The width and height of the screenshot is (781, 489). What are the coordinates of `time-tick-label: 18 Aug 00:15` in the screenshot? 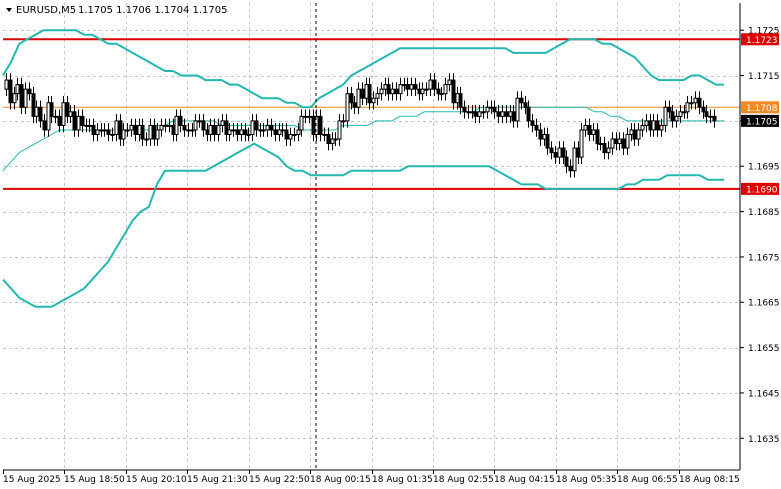 It's located at (340, 480).